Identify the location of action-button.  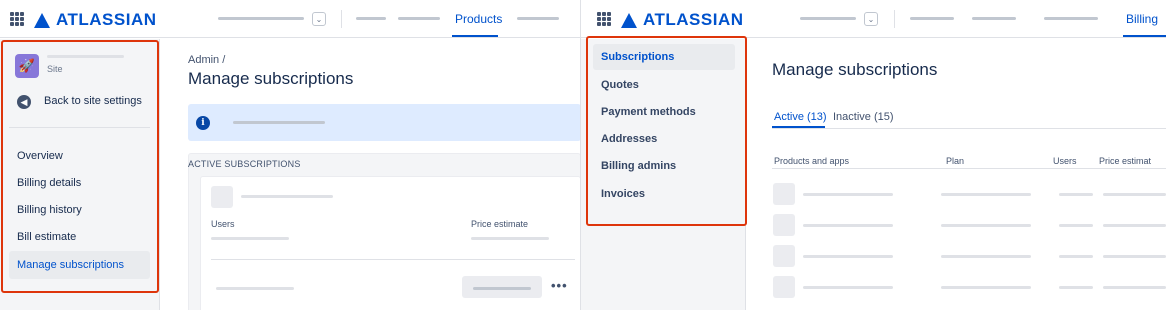
(502, 287).